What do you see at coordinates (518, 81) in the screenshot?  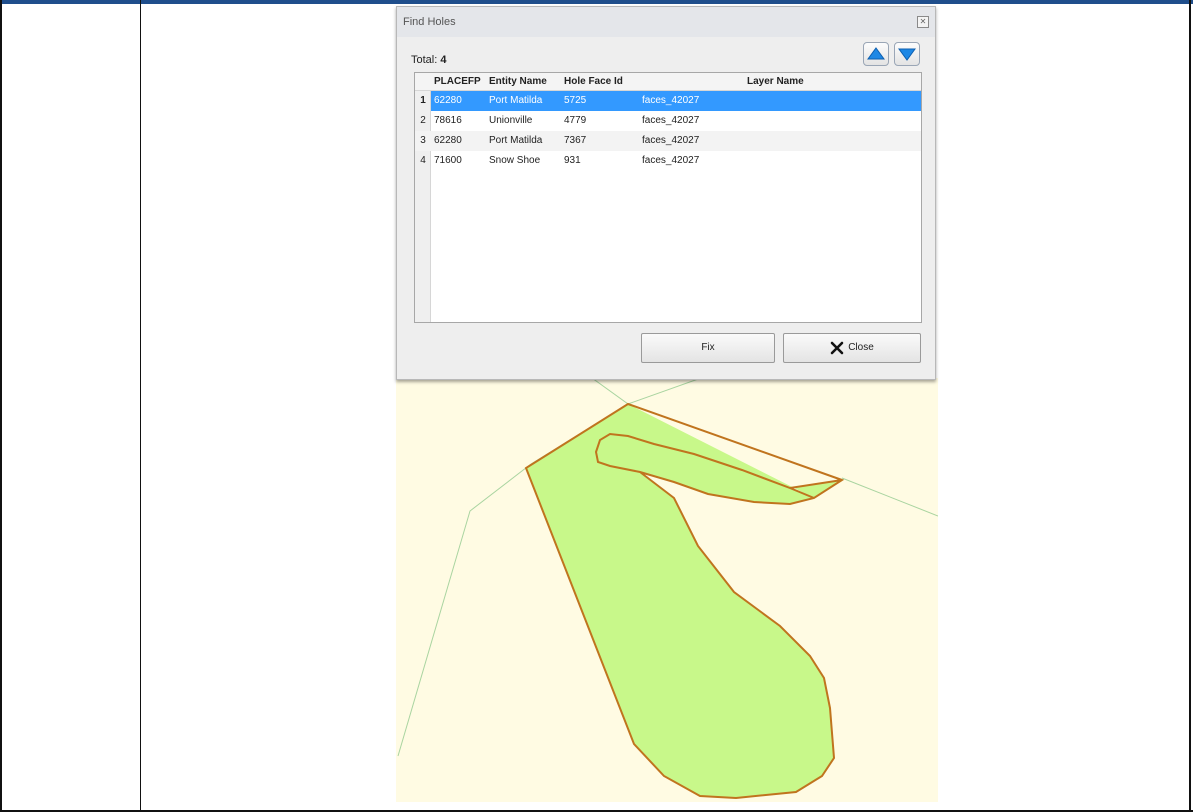 I see `column-header-entity-name: Entity Name` at bounding box center [518, 81].